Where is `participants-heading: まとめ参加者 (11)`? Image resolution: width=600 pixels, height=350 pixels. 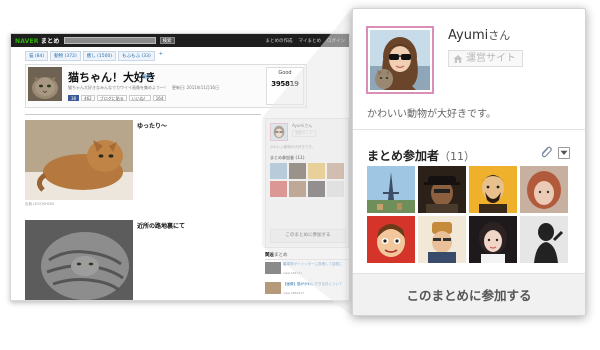 participants-heading: まとめ参加者 (11) is located at coordinates (287, 157).